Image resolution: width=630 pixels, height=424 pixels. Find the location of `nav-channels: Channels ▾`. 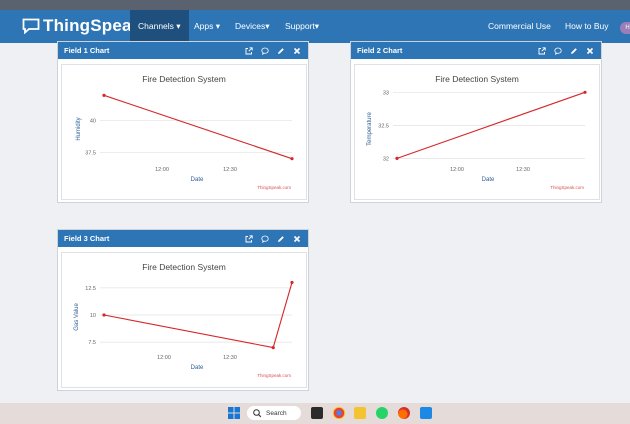

nav-channels: Channels ▾ is located at coordinates (159, 26).